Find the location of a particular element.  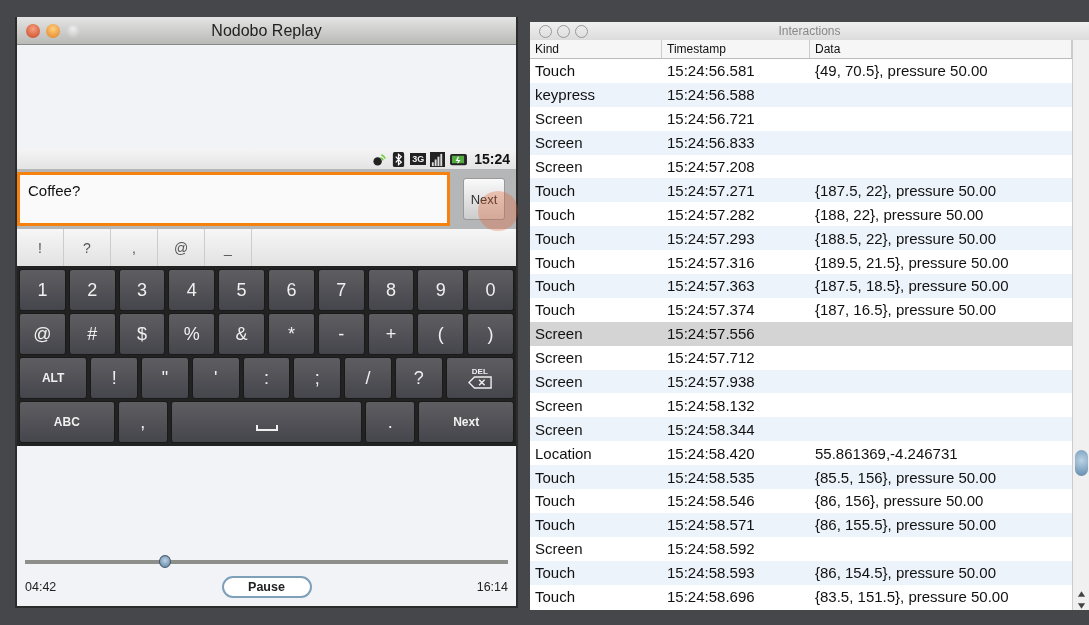

data-cell-text: {187, 16.5}, pressure 50.00 is located at coordinates (905, 310).